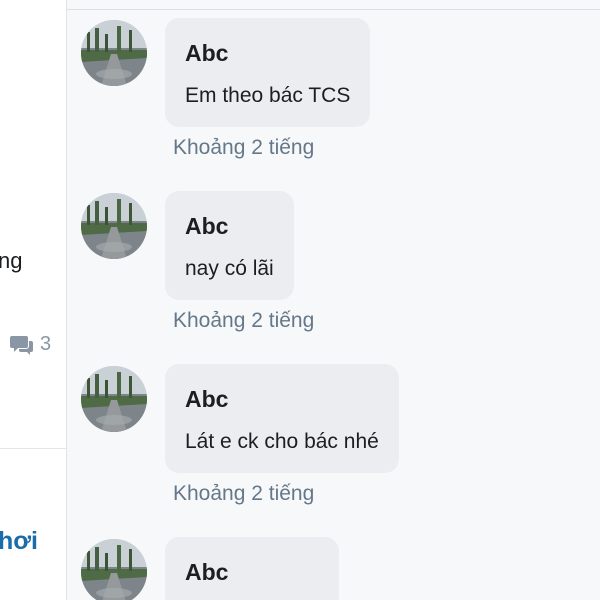  I want to click on comment-bubble: Abc, so click(252, 568).